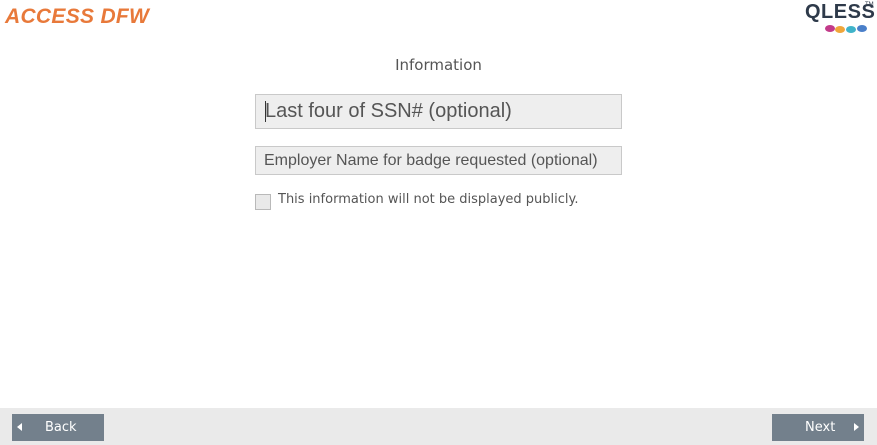  What do you see at coordinates (438, 111) in the screenshot?
I see `ssn-last-four-input` at bounding box center [438, 111].